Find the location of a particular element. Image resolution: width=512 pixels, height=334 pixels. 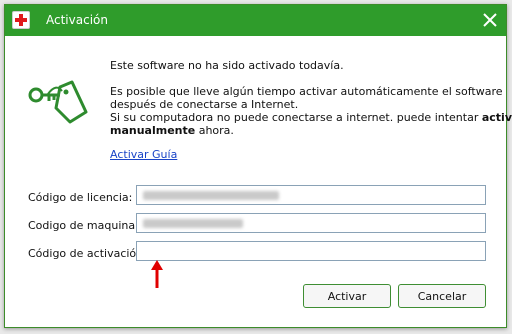

arrow-up-icon is located at coordinates (157, 274).